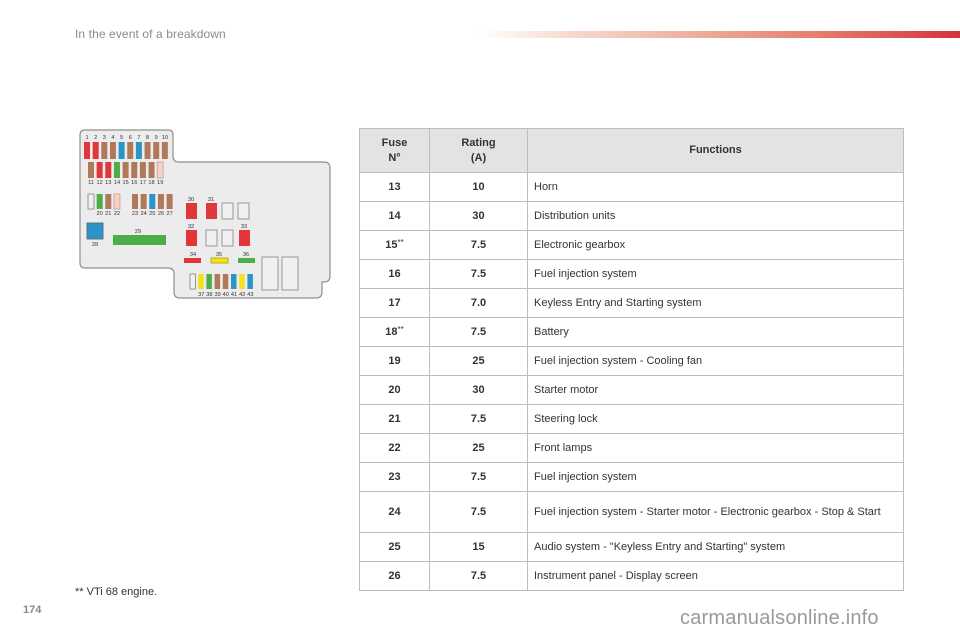 Image resolution: width=960 pixels, height=640 pixels. I want to click on fuse-label: 9, so click(156, 138).